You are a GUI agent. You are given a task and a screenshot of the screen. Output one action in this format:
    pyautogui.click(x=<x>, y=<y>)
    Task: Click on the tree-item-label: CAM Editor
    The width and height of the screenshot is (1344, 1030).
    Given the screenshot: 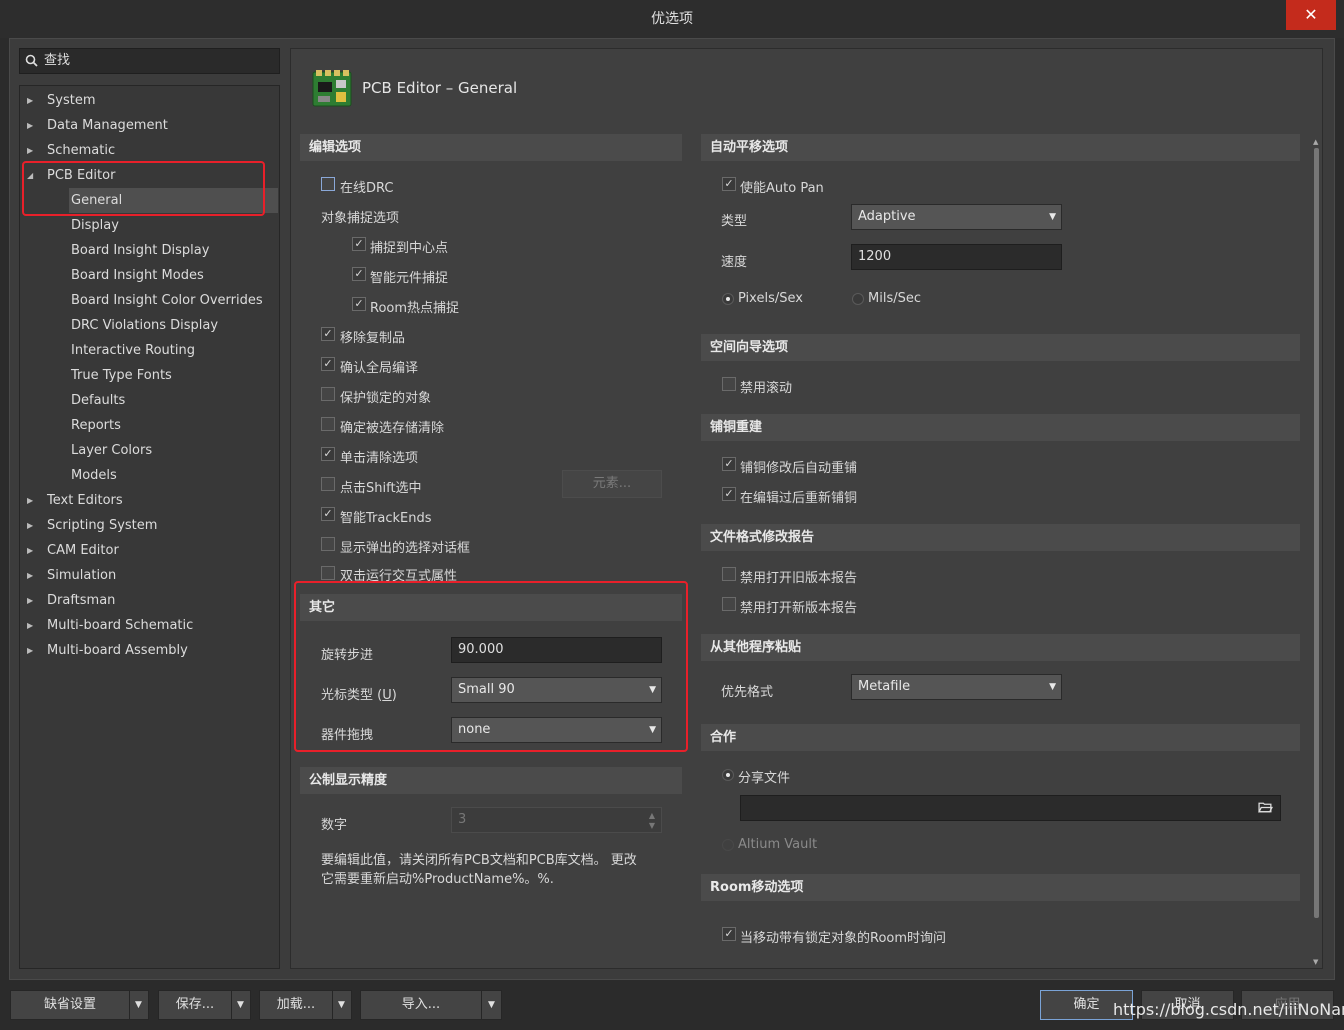 What is the action you would take?
    pyautogui.click(x=83, y=550)
    